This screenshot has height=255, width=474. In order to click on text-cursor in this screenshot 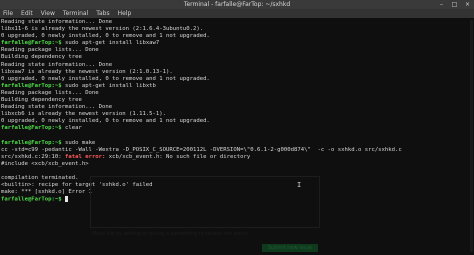, I will do `click(66, 199)`.